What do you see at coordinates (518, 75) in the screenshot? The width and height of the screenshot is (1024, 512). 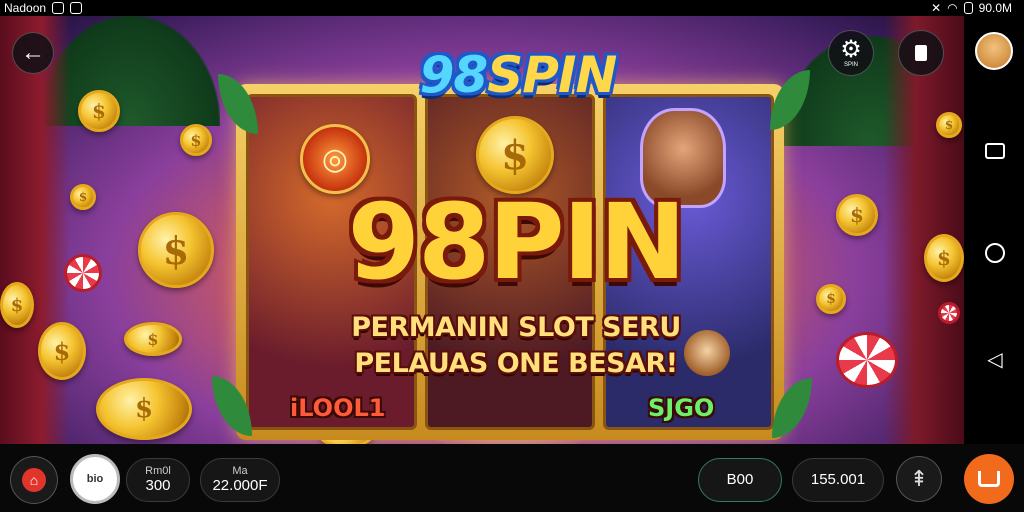 I see `brand-logo: 98SPIN` at bounding box center [518, 75].